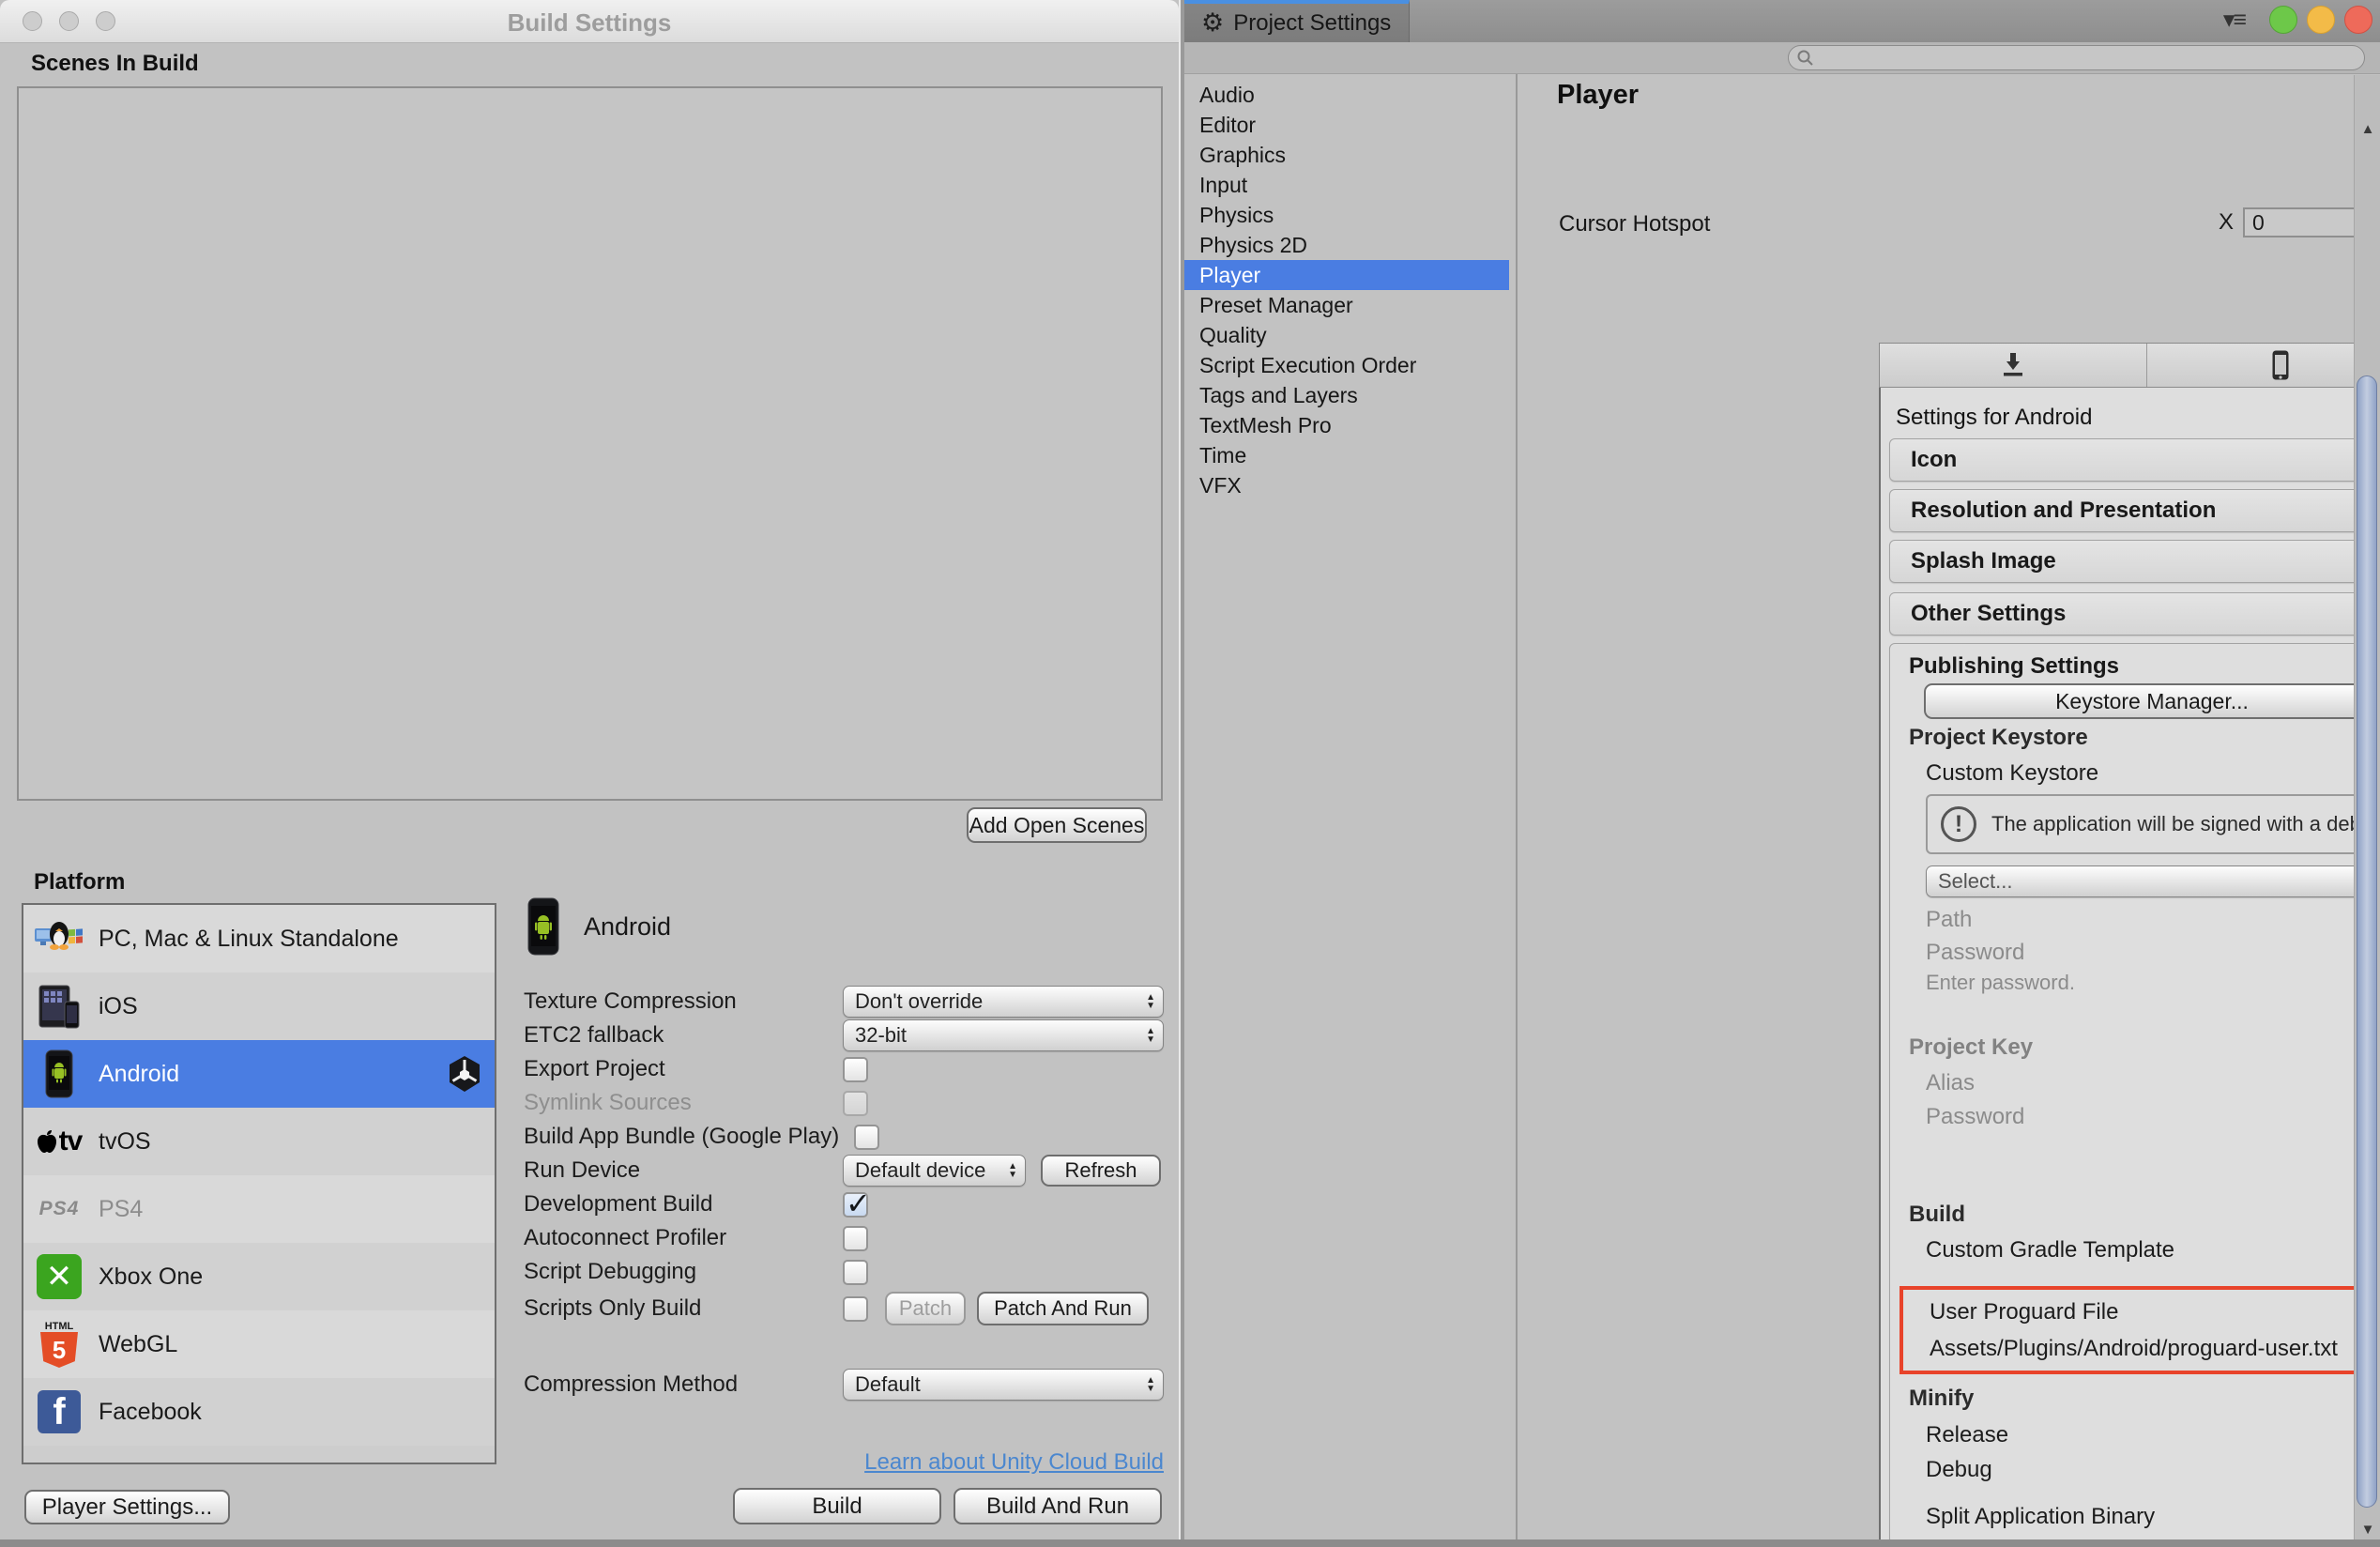 This screenshot has height=1547, width=2380. I want to click on sidebar-item-audio: Audio, so click(1350, 95).